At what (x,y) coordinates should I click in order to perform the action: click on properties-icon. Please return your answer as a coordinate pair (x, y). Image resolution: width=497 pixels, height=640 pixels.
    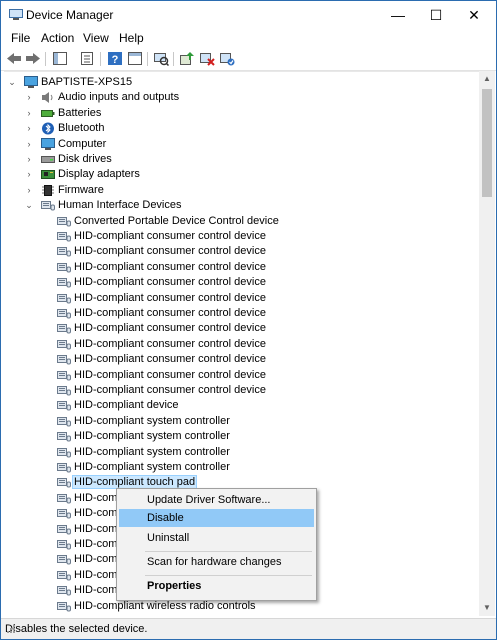
    Looking at the image, I should click on (87, 58).